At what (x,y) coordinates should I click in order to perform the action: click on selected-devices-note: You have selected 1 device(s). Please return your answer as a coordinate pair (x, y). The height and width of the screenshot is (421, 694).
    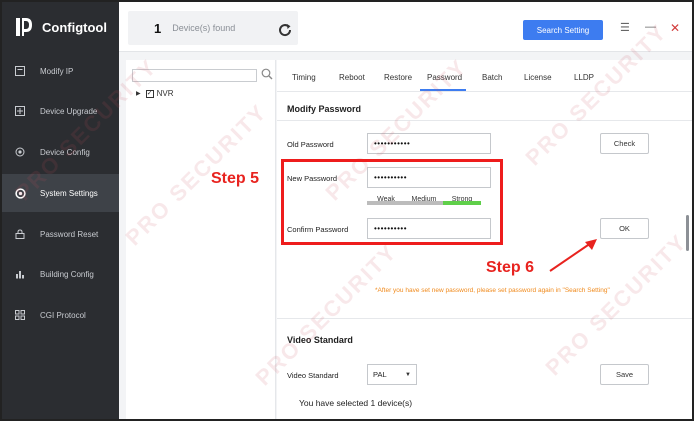
    Looking at the image, I should click on (356, 403).